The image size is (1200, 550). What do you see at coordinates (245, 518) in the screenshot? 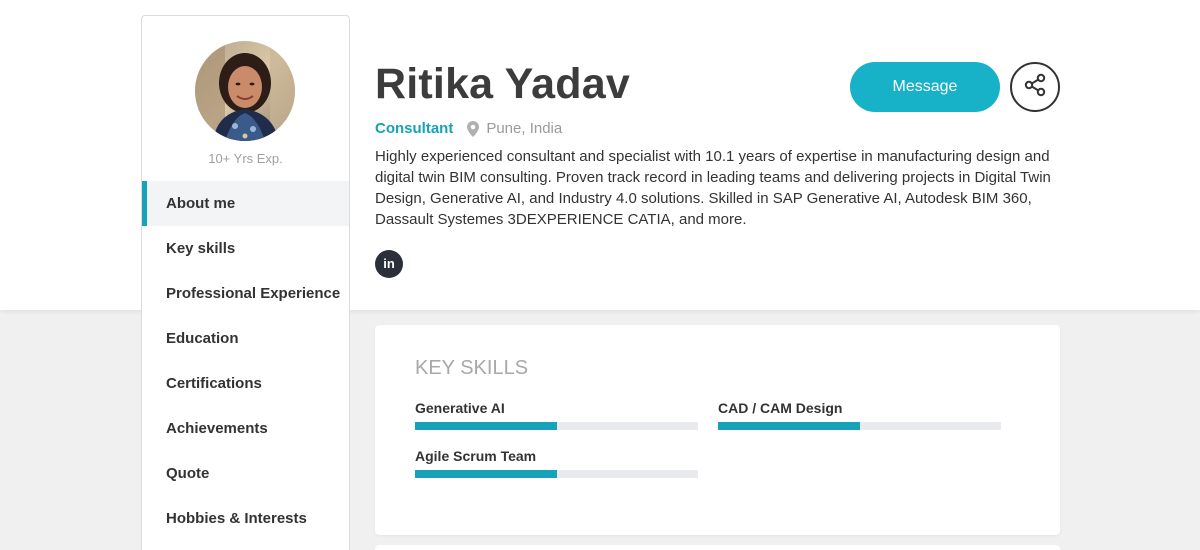
I see `sidebar-item-hobbies: Hobbies & Interests` at bounding box center [245, 518].